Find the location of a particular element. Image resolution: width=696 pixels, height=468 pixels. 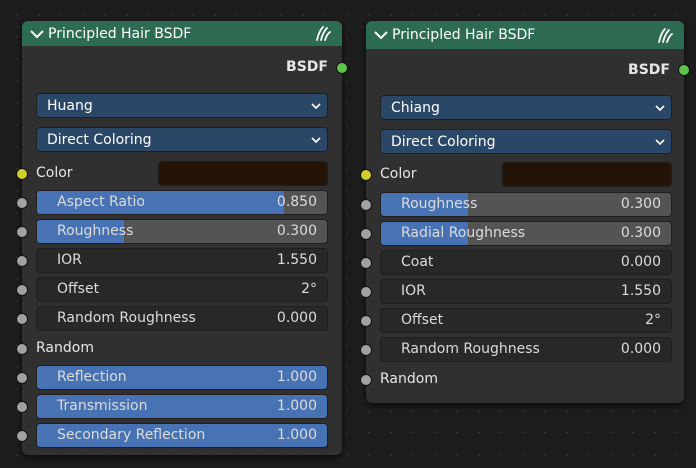

field-label: Coat is located at coordinates (417, 262).